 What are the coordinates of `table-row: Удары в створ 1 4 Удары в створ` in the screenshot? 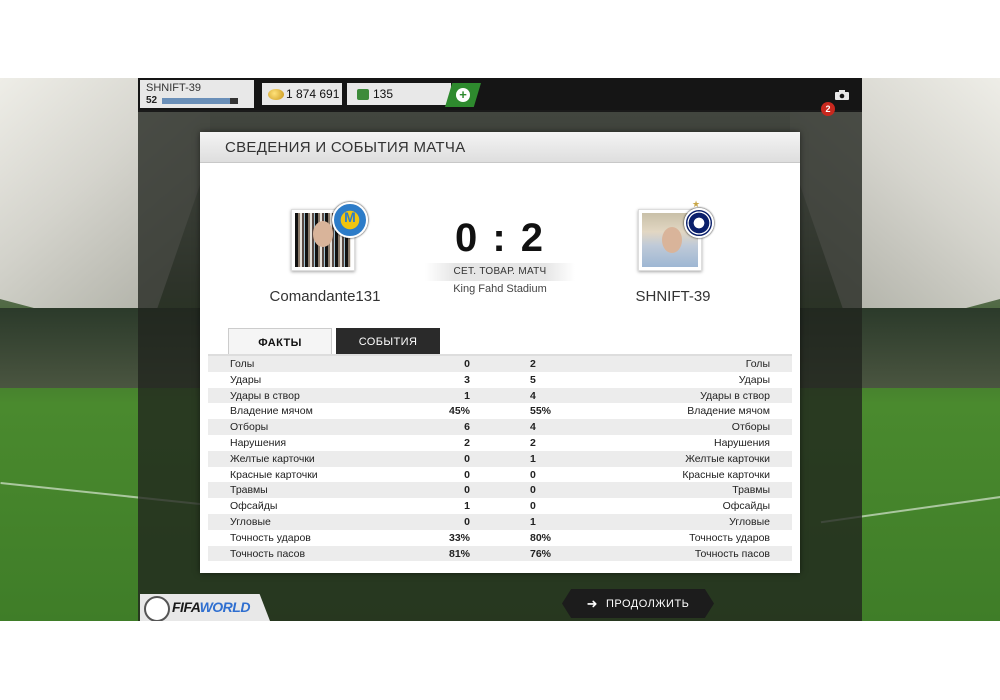 It's located at (500, 395).